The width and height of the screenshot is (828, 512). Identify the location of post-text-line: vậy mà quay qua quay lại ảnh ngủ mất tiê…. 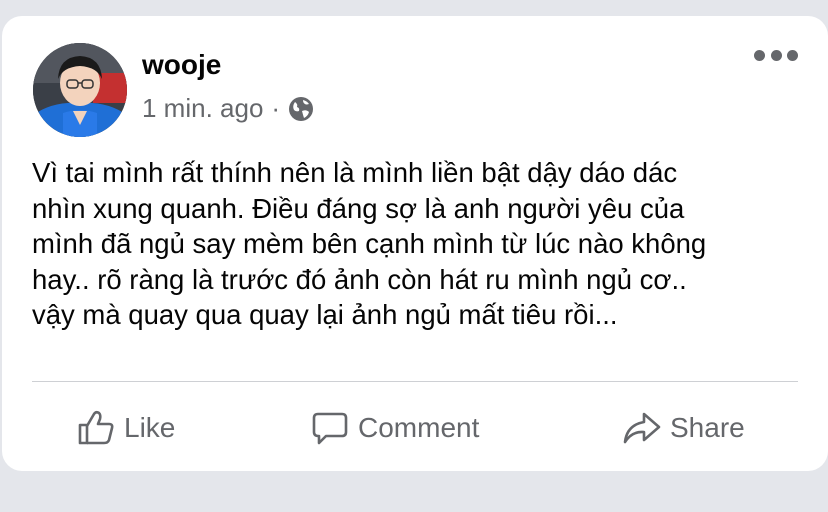
(325, 314).